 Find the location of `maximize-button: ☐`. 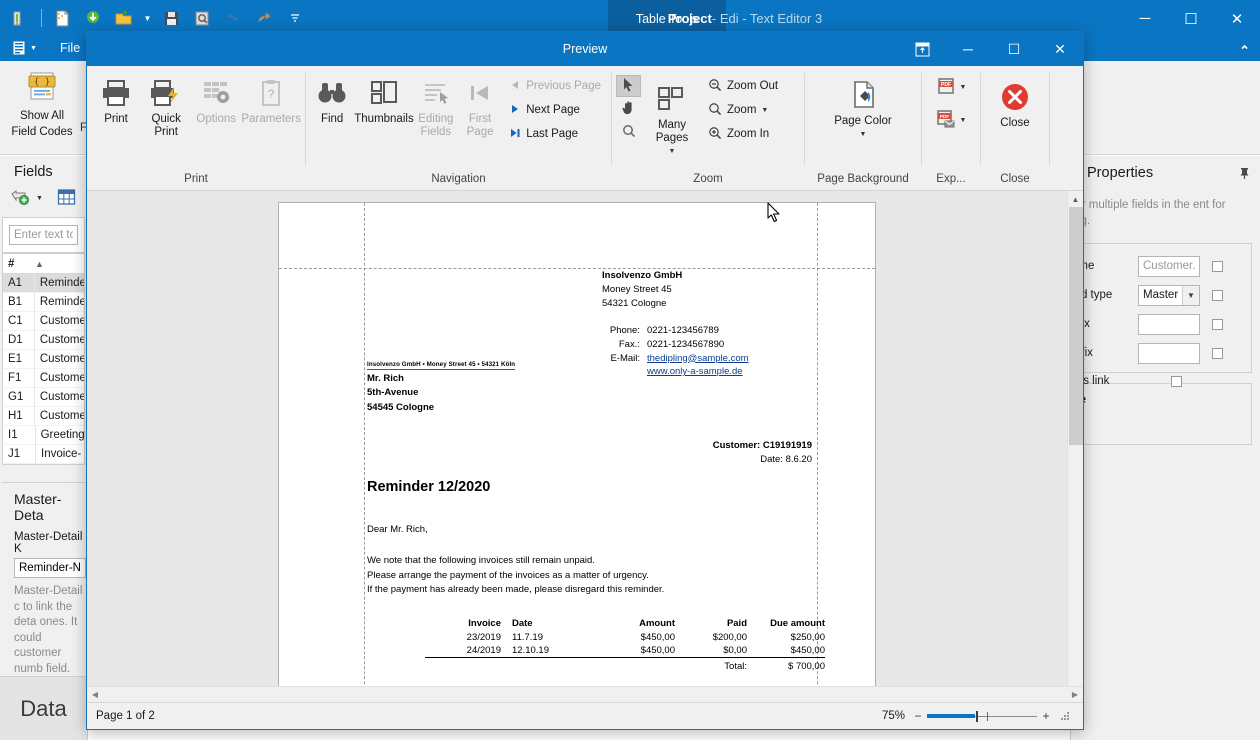

maximize-button: ☐ is located at coordinates (1191, 18).